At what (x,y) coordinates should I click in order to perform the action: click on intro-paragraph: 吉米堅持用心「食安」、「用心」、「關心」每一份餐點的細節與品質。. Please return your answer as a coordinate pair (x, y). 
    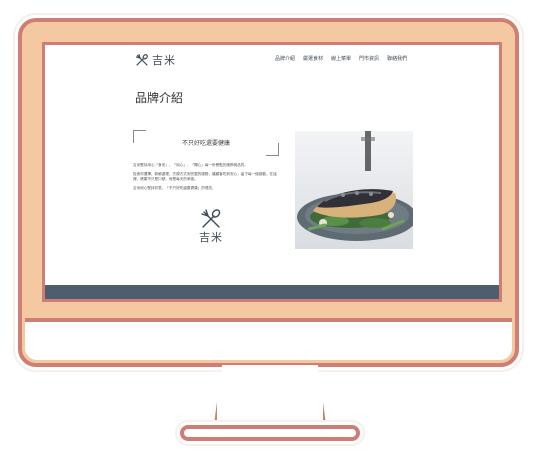
    Looking at the image, I should click on (190, 165).